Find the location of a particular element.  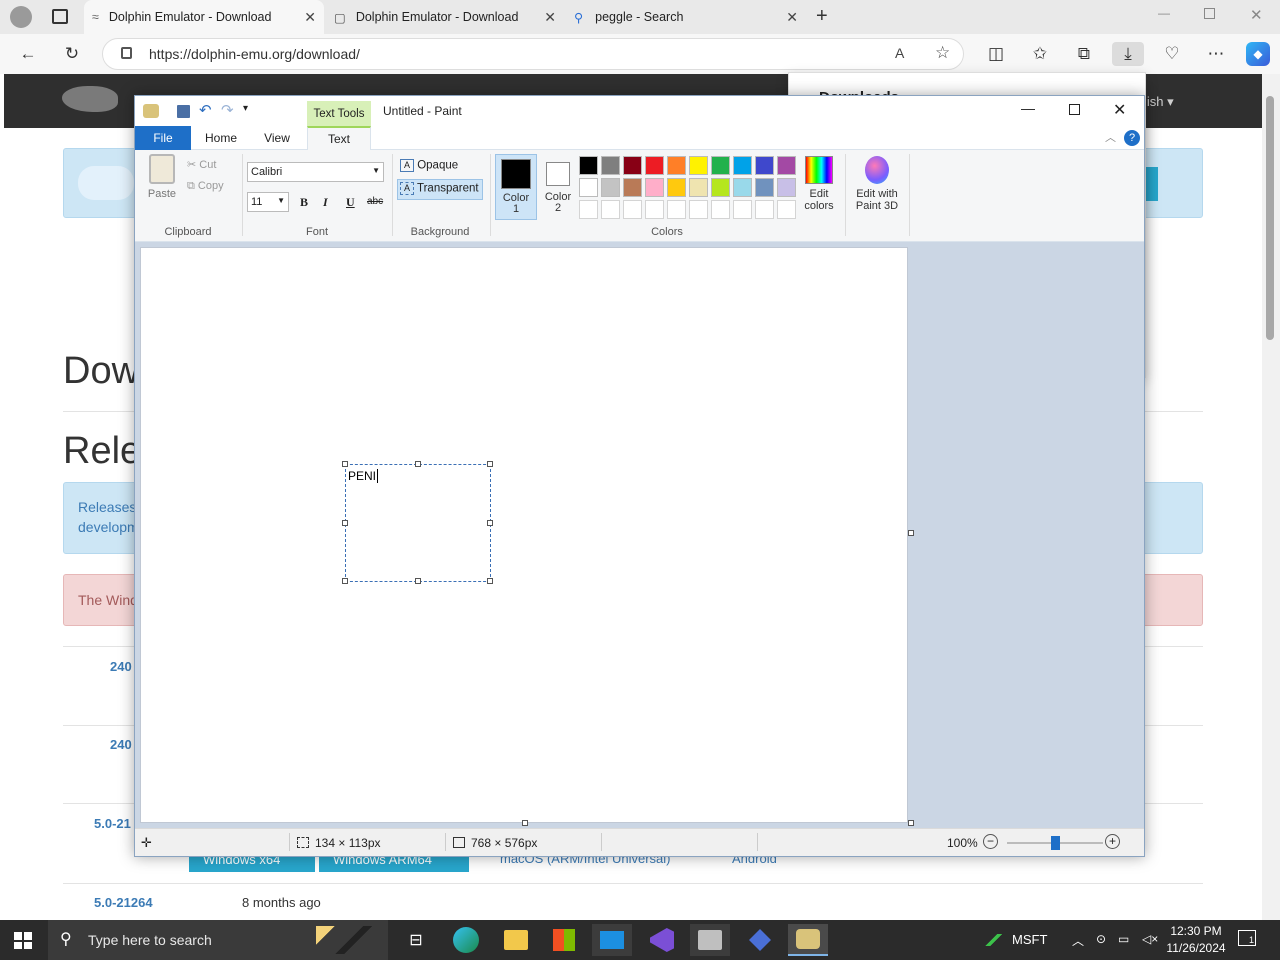

save-icon is located at coordinates (183, 111).